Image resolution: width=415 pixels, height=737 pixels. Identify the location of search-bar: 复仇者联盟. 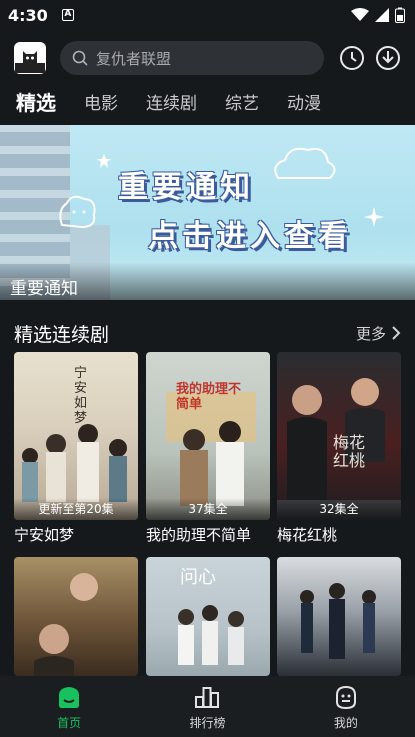
(192, 58).